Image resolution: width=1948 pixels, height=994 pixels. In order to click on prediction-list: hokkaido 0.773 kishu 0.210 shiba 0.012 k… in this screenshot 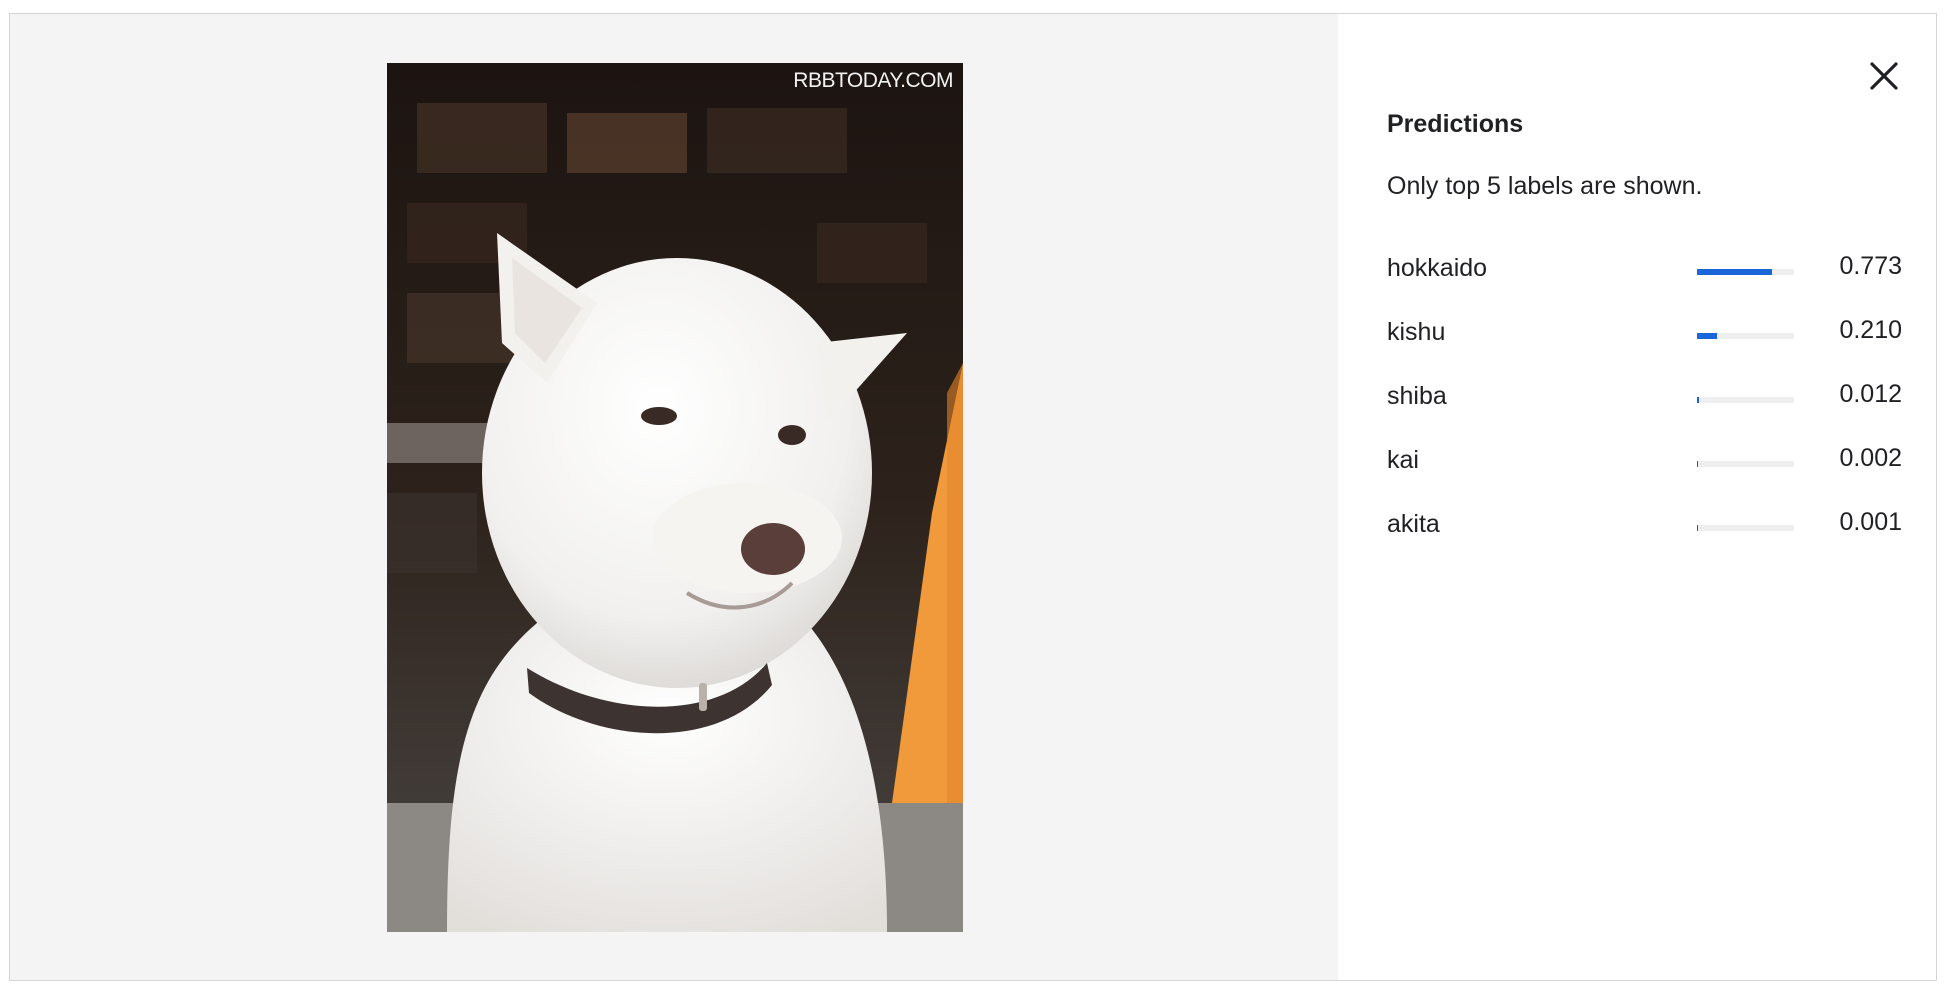, I will do `click(1644, 402)`.